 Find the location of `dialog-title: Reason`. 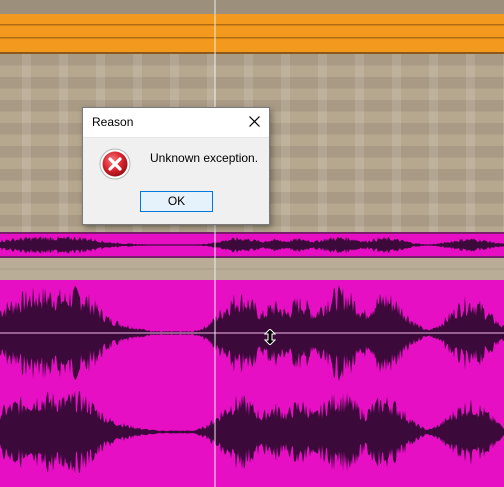

dialog-title: Reason is located at coordinates (113, 122).